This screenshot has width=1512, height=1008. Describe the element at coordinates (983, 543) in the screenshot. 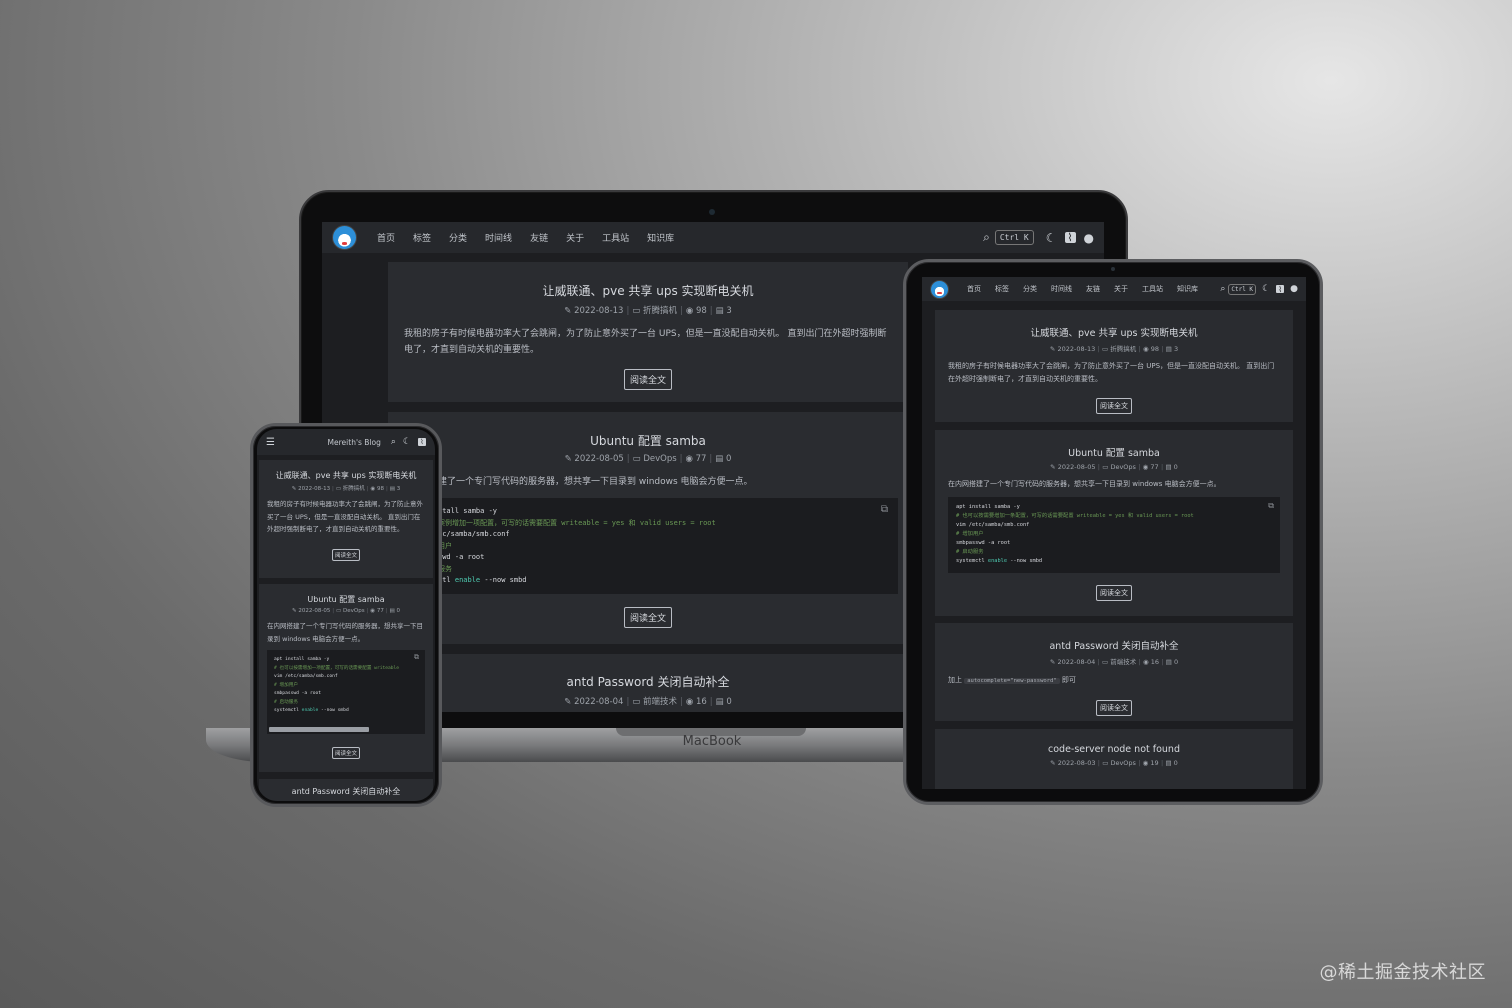

I see `code-line: smbpasswd -a root` at that location.